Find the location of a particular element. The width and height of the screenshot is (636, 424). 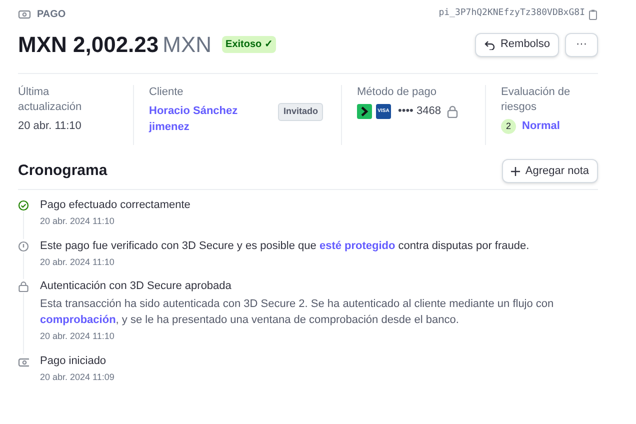

risk-level-link: Normal is located at coordinates (541, 126).